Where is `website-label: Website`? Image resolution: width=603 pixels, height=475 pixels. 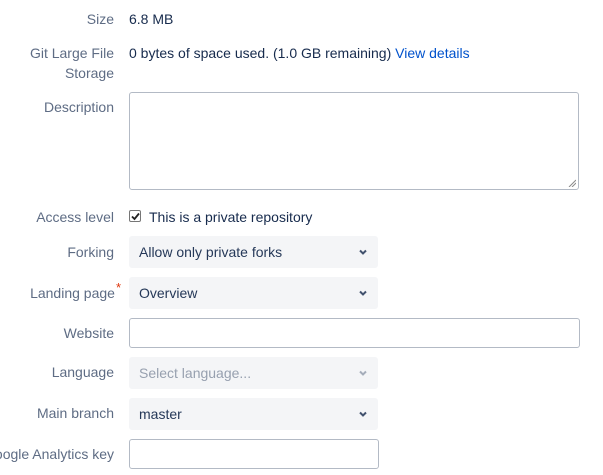 website-label: Website is located at coordinates (88, 333).